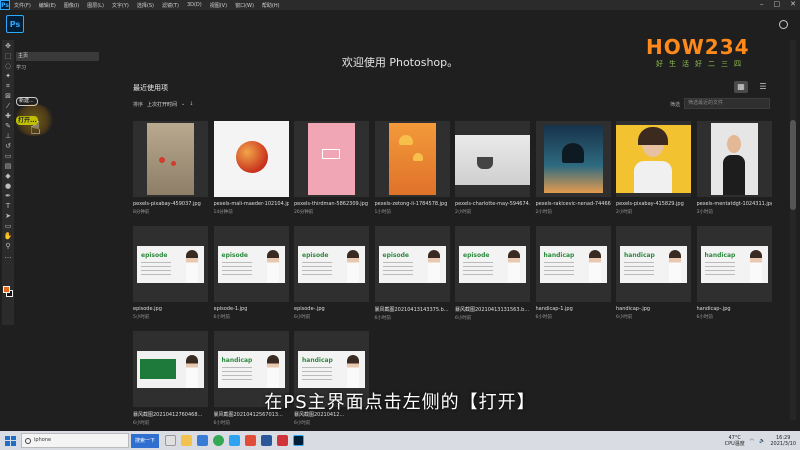 The height and width of the screenshot is (450, 800). I want to click on recent-file-card: episode 暴风截图20210413143375.b... 6小时前, so click(412, 273).